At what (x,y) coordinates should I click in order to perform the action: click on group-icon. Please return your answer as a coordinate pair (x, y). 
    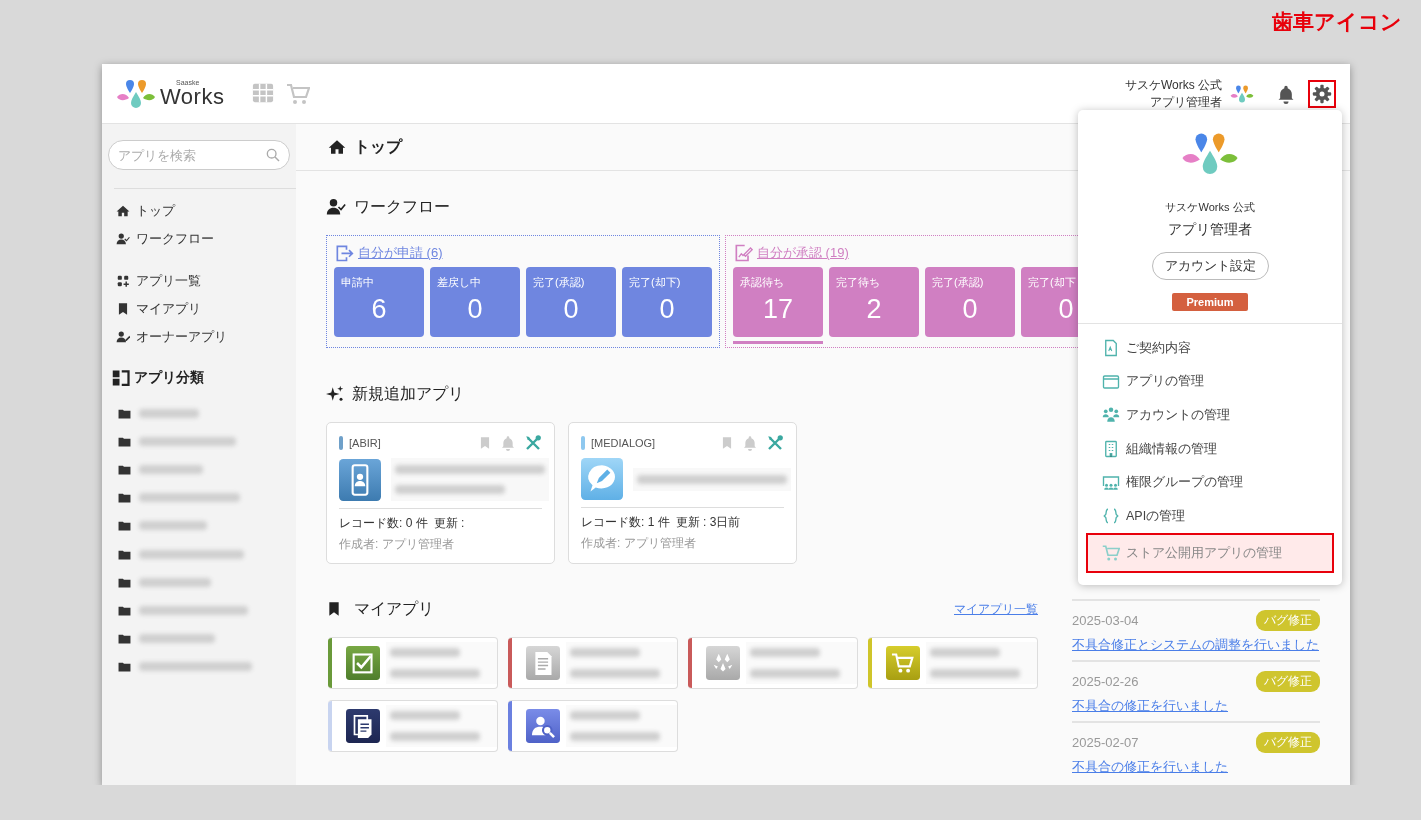
    Looking at the image, I should click on (1111, 482).